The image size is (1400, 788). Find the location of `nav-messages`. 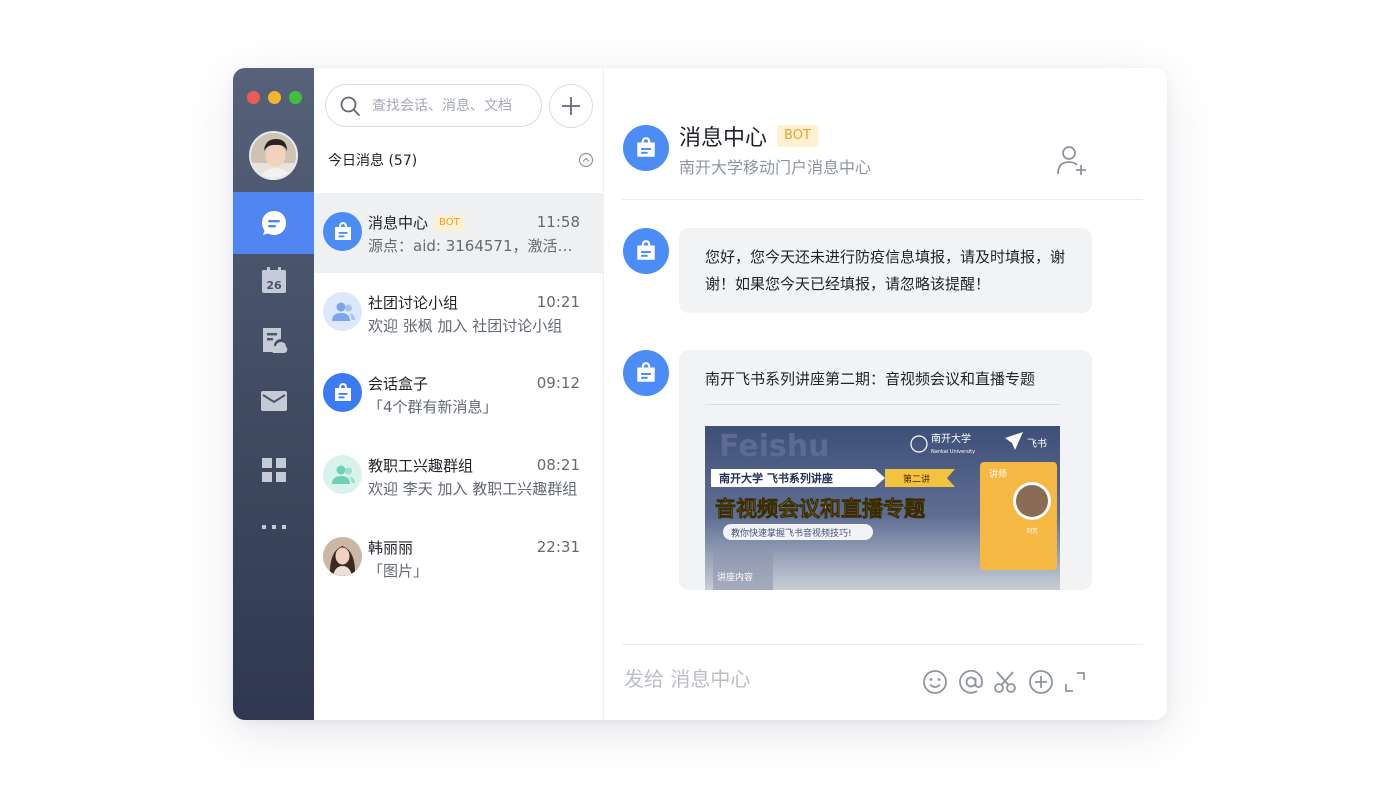

nav-messages is located at coordinates (273, 223).